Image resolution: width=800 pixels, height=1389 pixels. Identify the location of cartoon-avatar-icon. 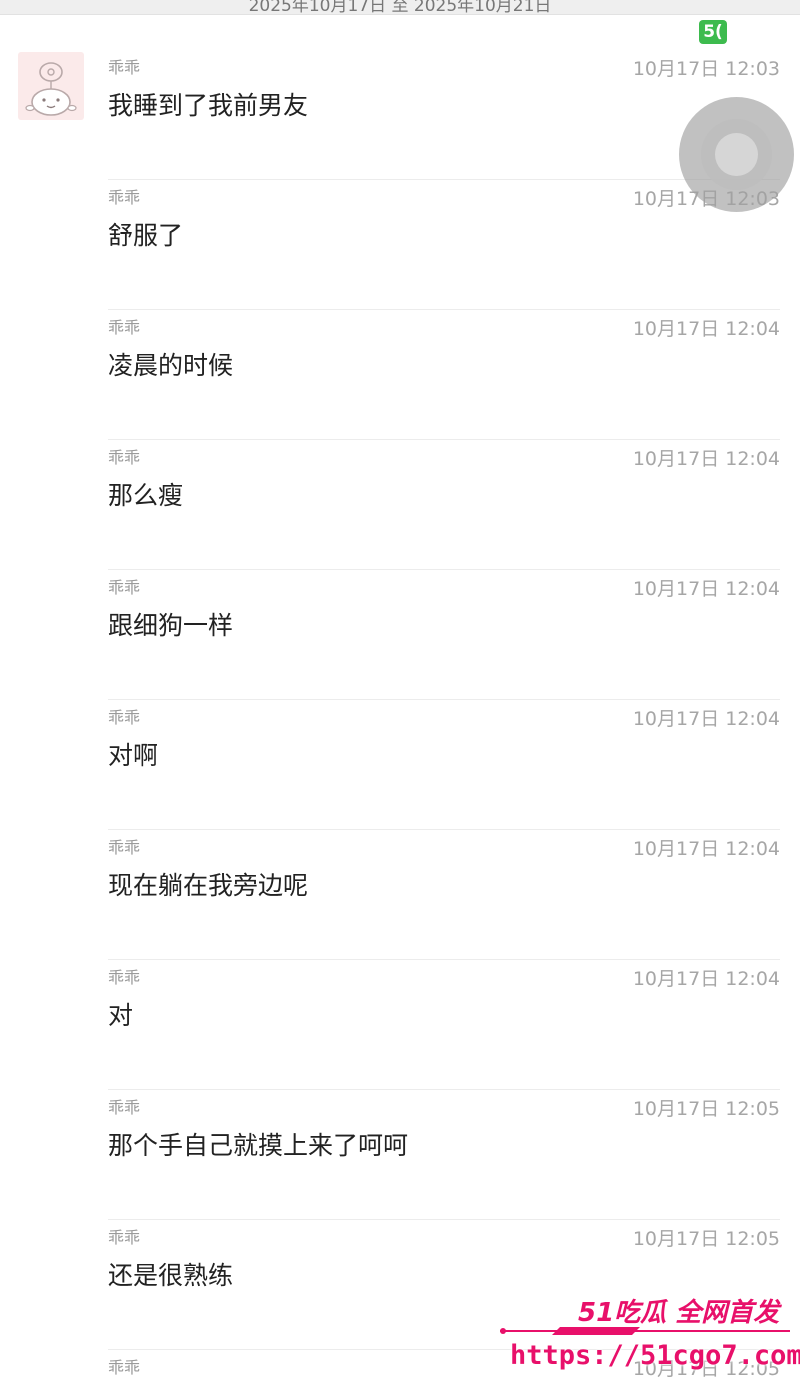
(51, 89).